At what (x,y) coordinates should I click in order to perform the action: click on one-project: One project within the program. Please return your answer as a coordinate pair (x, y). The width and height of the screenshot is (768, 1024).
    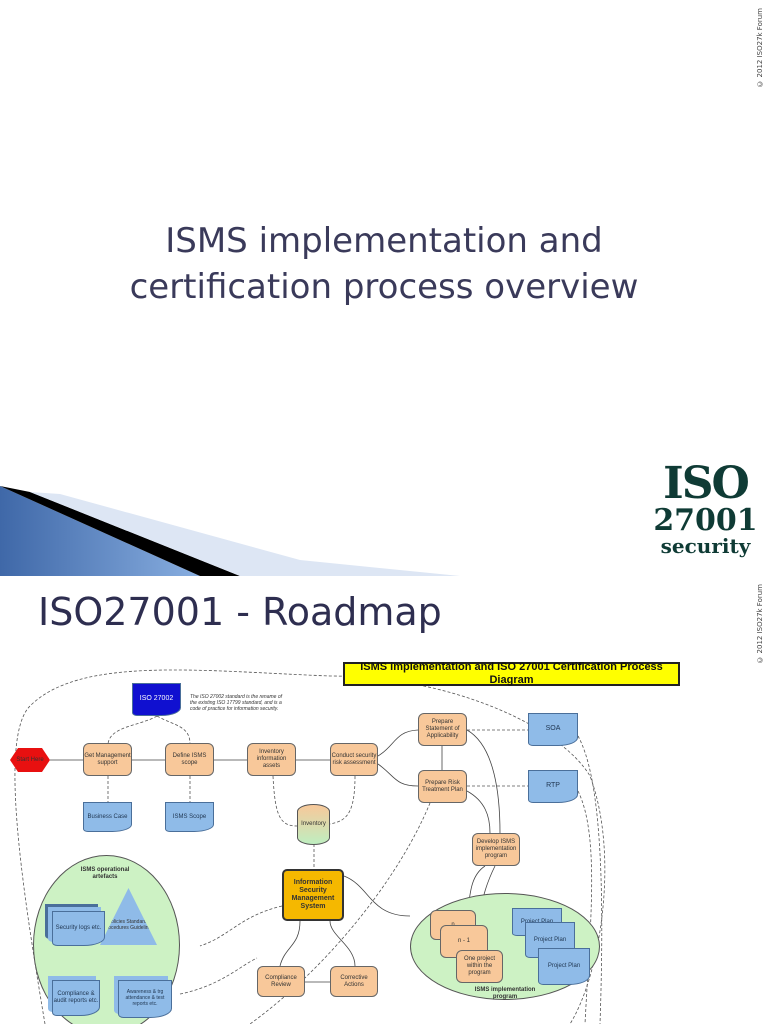
    Looking at the image, I should click on (479, 966).